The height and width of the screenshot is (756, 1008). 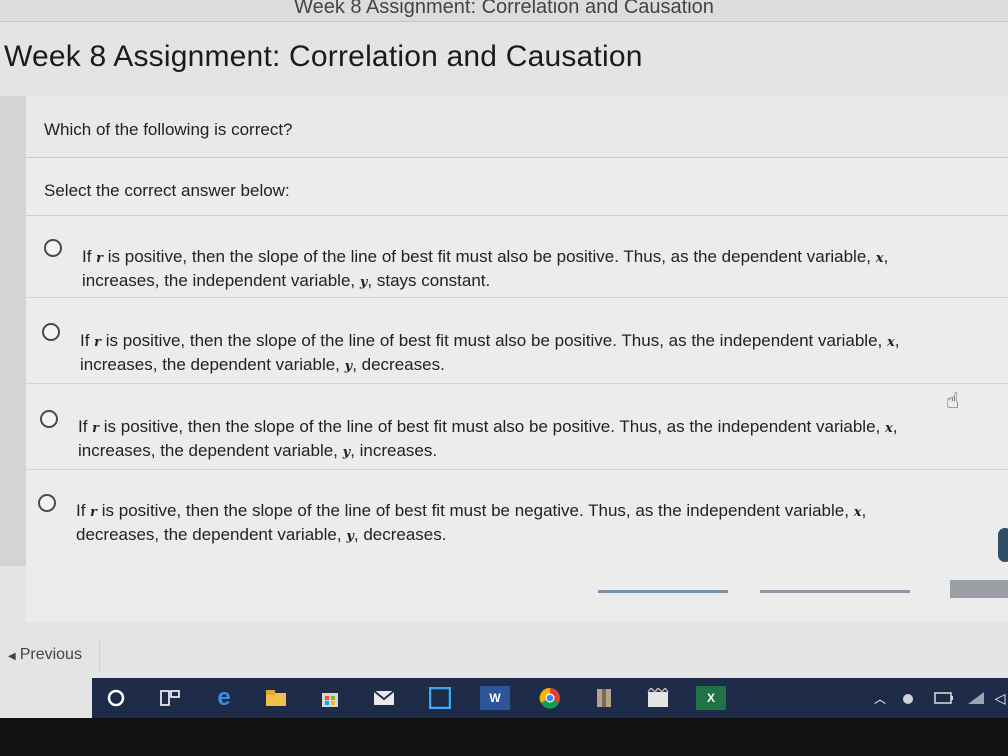 I want to click on previous-label: Previous, so click(x=50, y=654).